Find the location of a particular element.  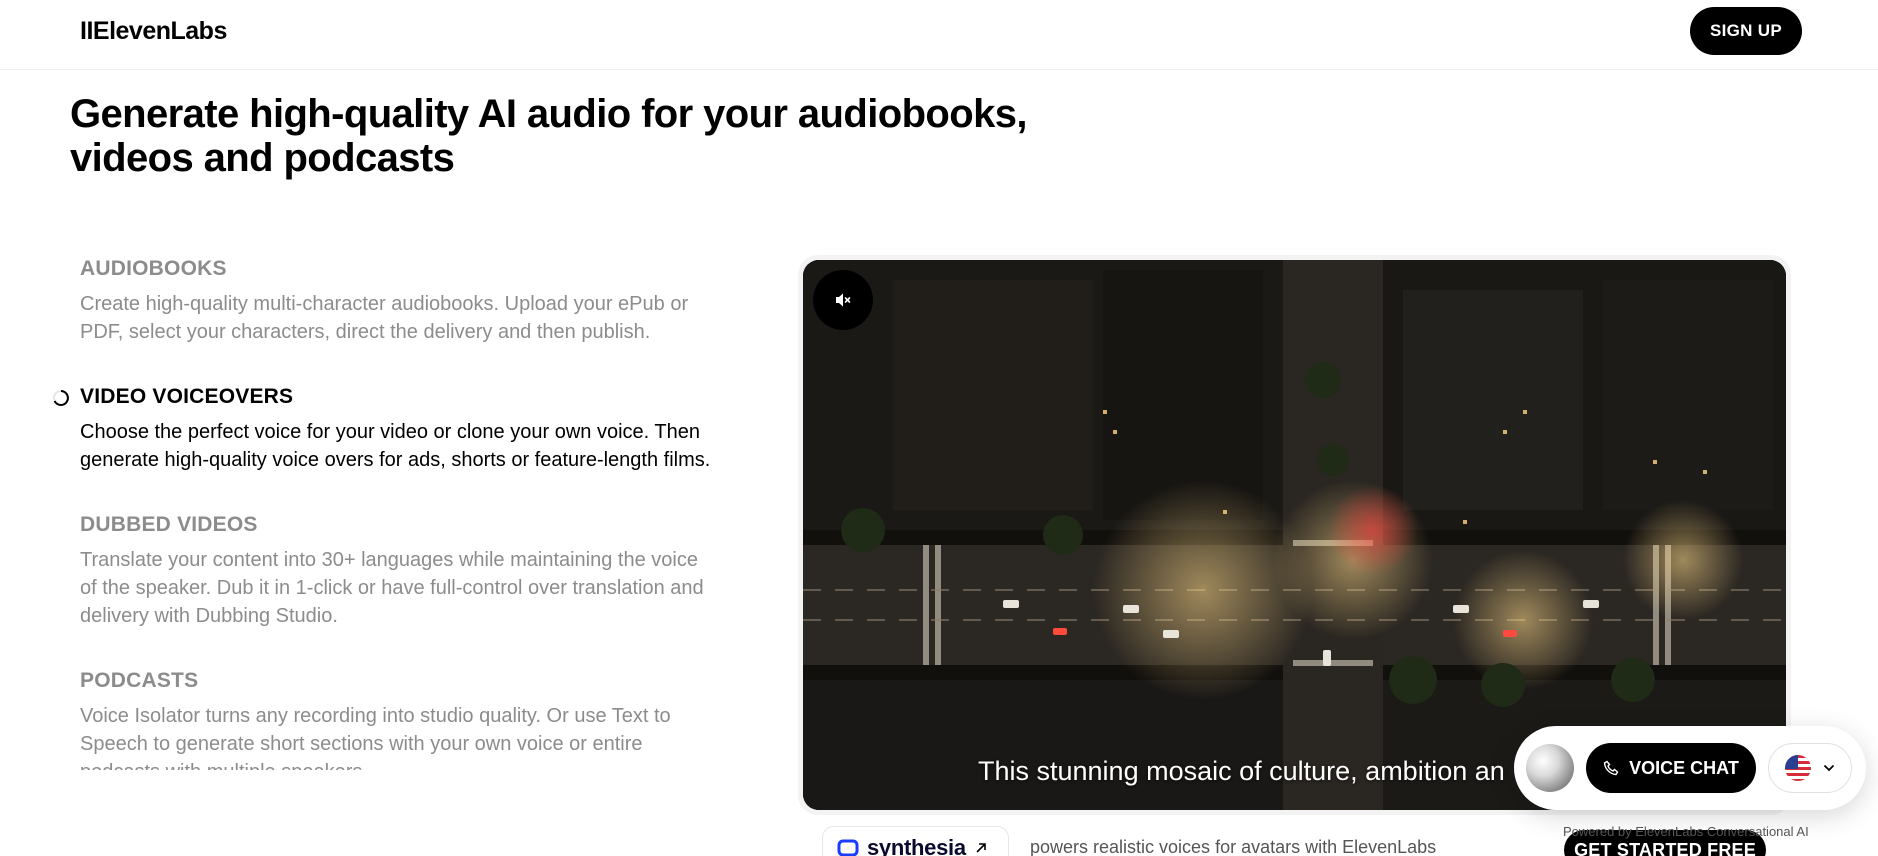

external-link-arrow-icon is located at coordinates (981, 848).